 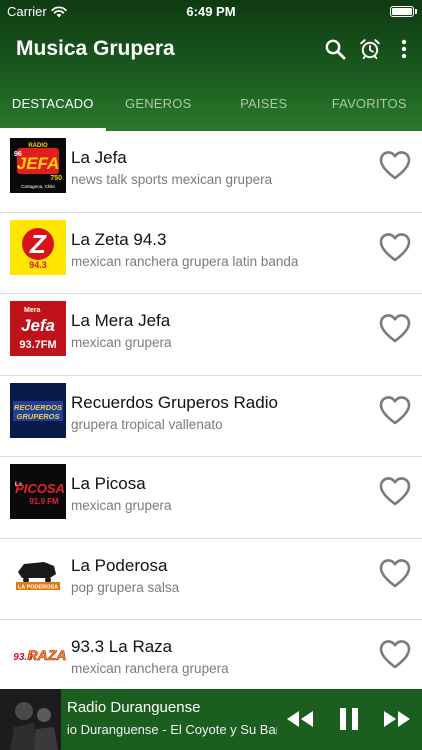 I want to click on pause-icon, so click(x=349, y=719).